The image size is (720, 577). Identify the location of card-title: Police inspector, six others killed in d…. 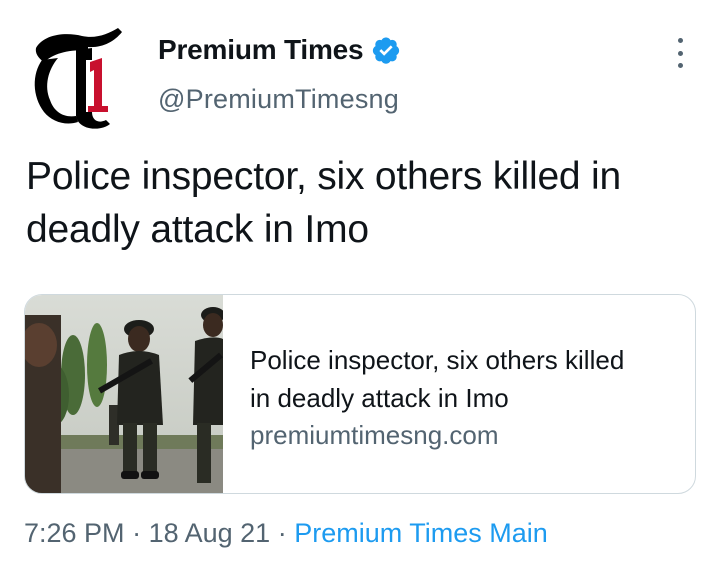
(437, 379).